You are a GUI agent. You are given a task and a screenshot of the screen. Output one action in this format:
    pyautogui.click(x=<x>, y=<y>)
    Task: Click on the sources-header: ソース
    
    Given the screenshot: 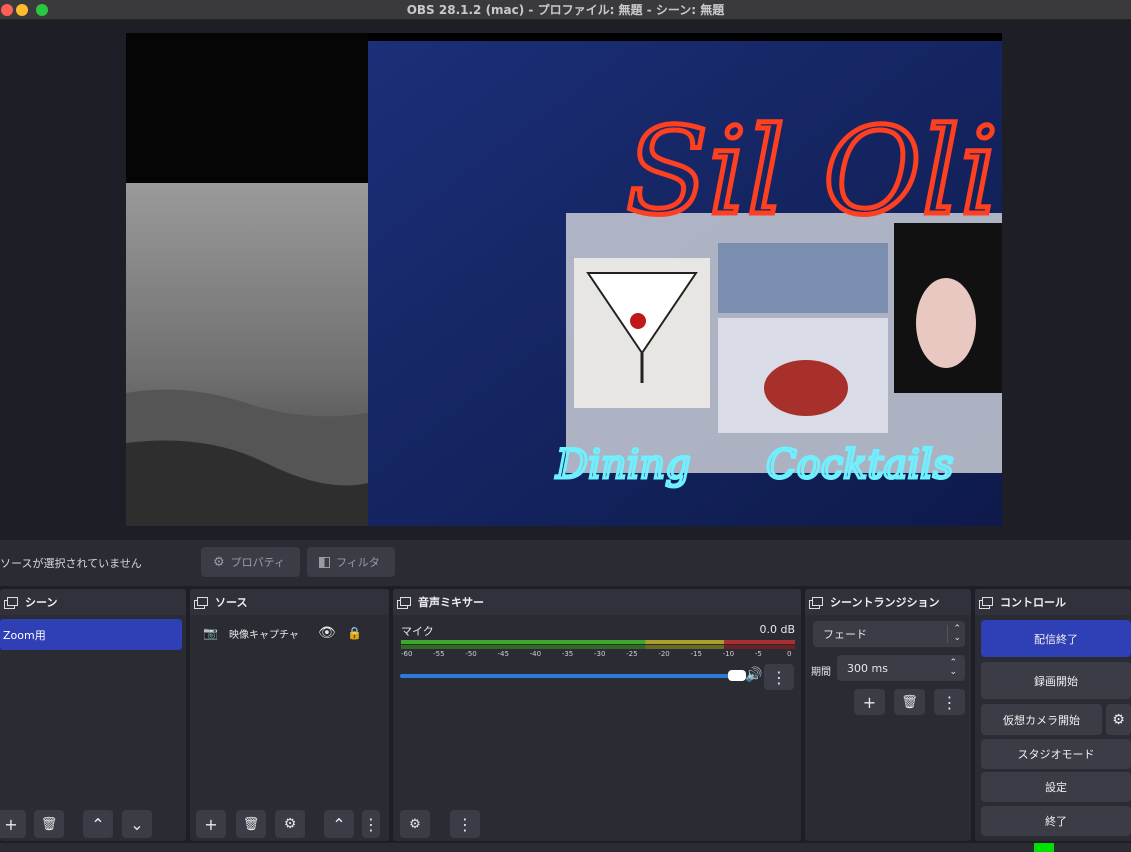 What is the action you would take?
    pyautogui.click(x=289, y=602)
    